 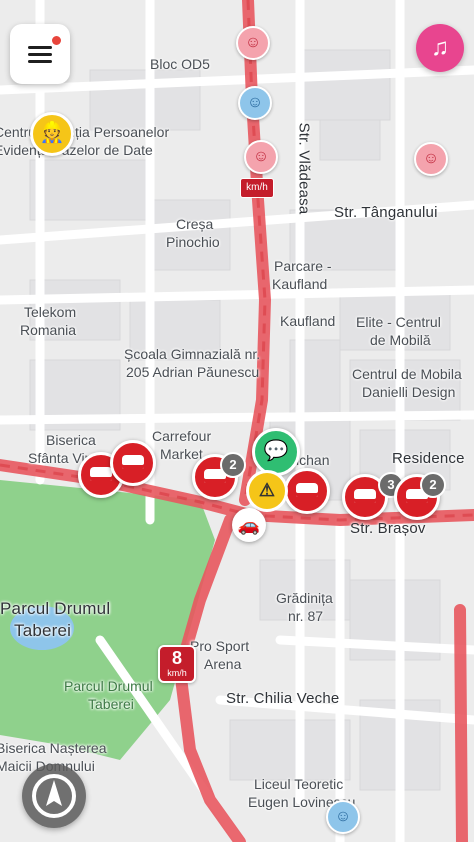 I want to click on traffic-speed-value: 8, so click(x=176, y=658).